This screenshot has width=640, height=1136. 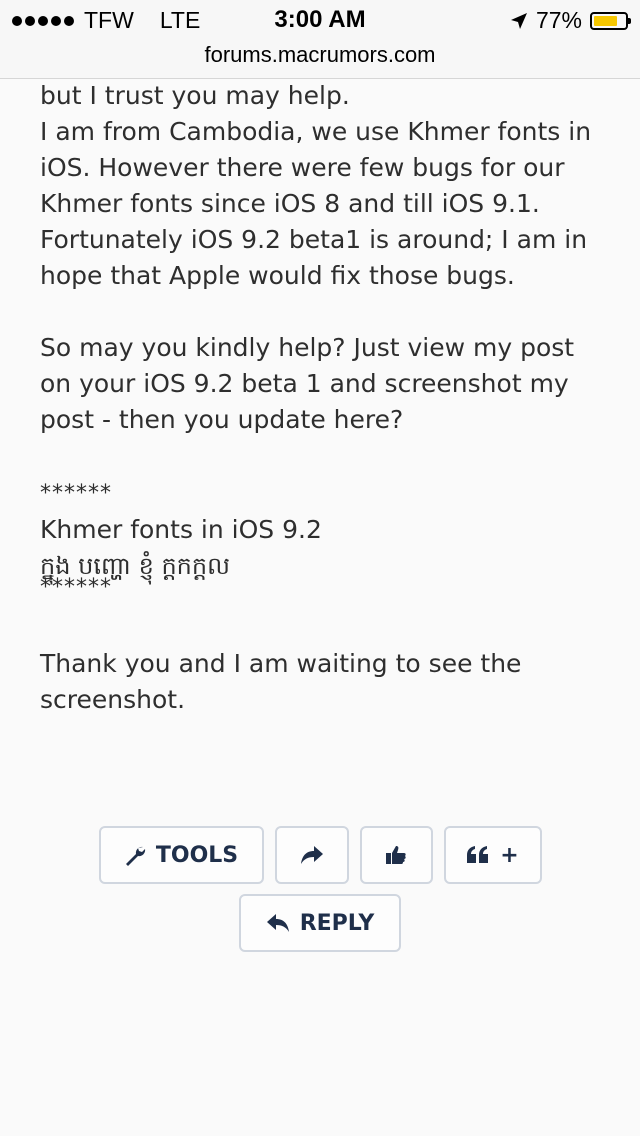 I want to click on status-bar: TFW LTE 3:00 AM 77%, so click(x=320, y=20).